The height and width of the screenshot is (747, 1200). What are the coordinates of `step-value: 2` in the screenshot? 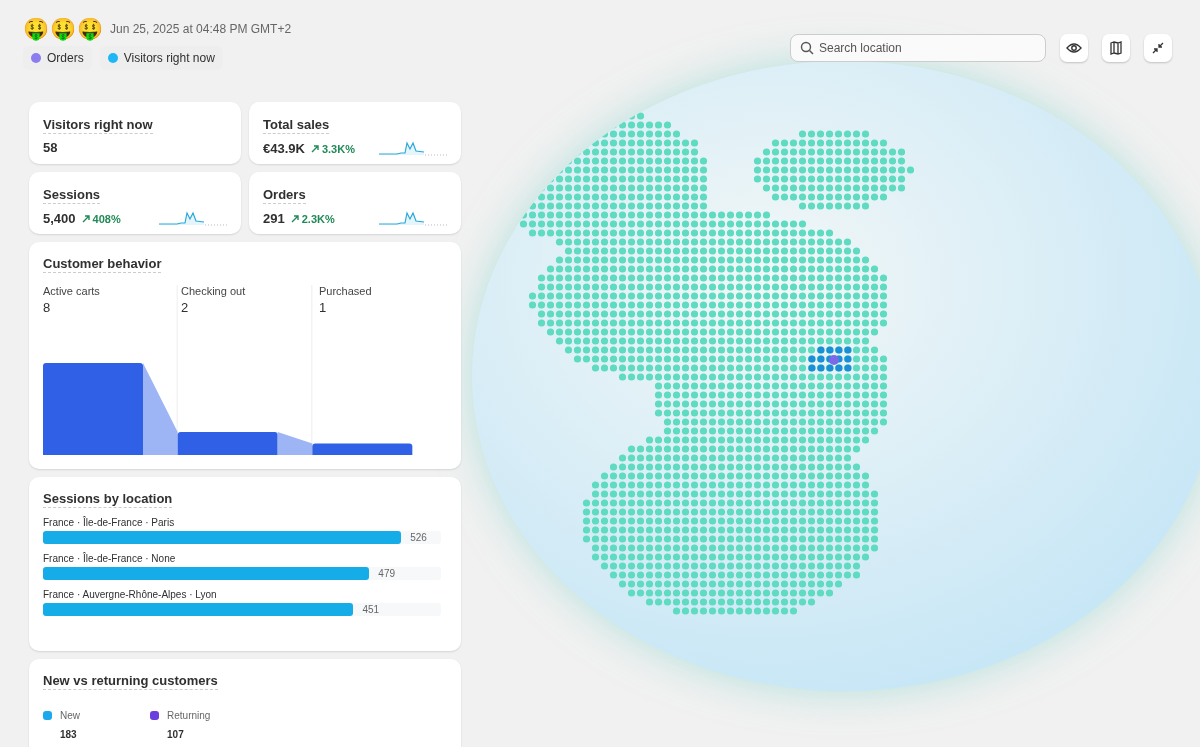 It's located at (185, 307).